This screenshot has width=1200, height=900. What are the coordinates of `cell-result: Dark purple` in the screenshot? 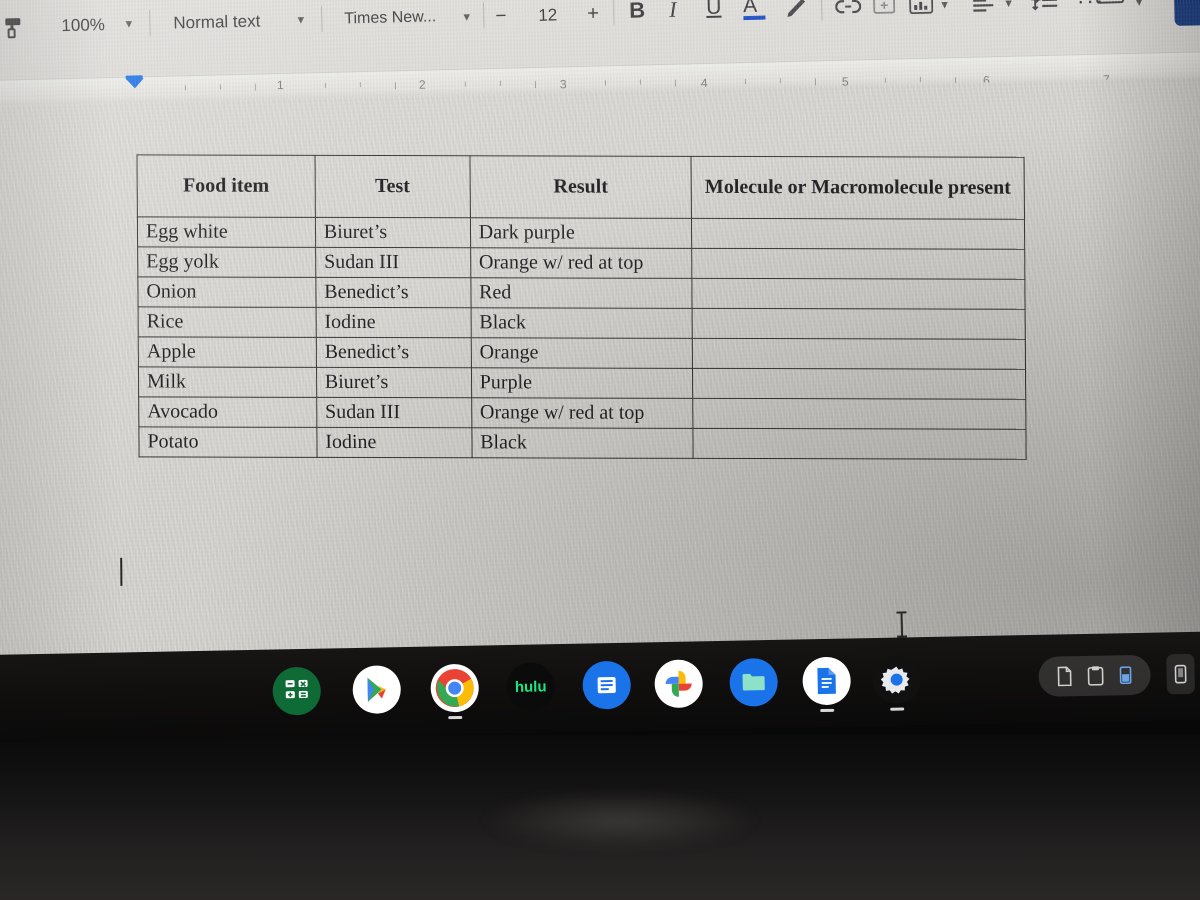 It's located at (581, 233).